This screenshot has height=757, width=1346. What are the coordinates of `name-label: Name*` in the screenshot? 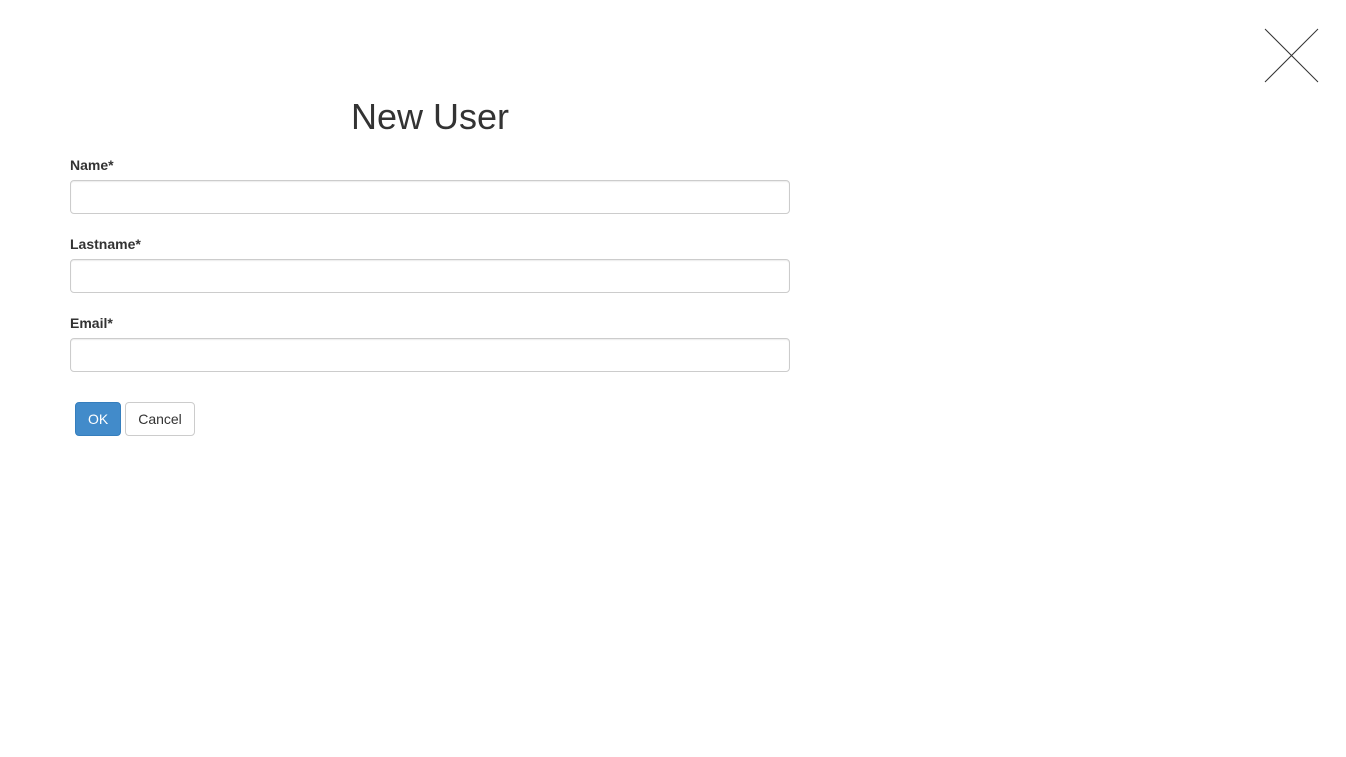 It's located at (92, 165).